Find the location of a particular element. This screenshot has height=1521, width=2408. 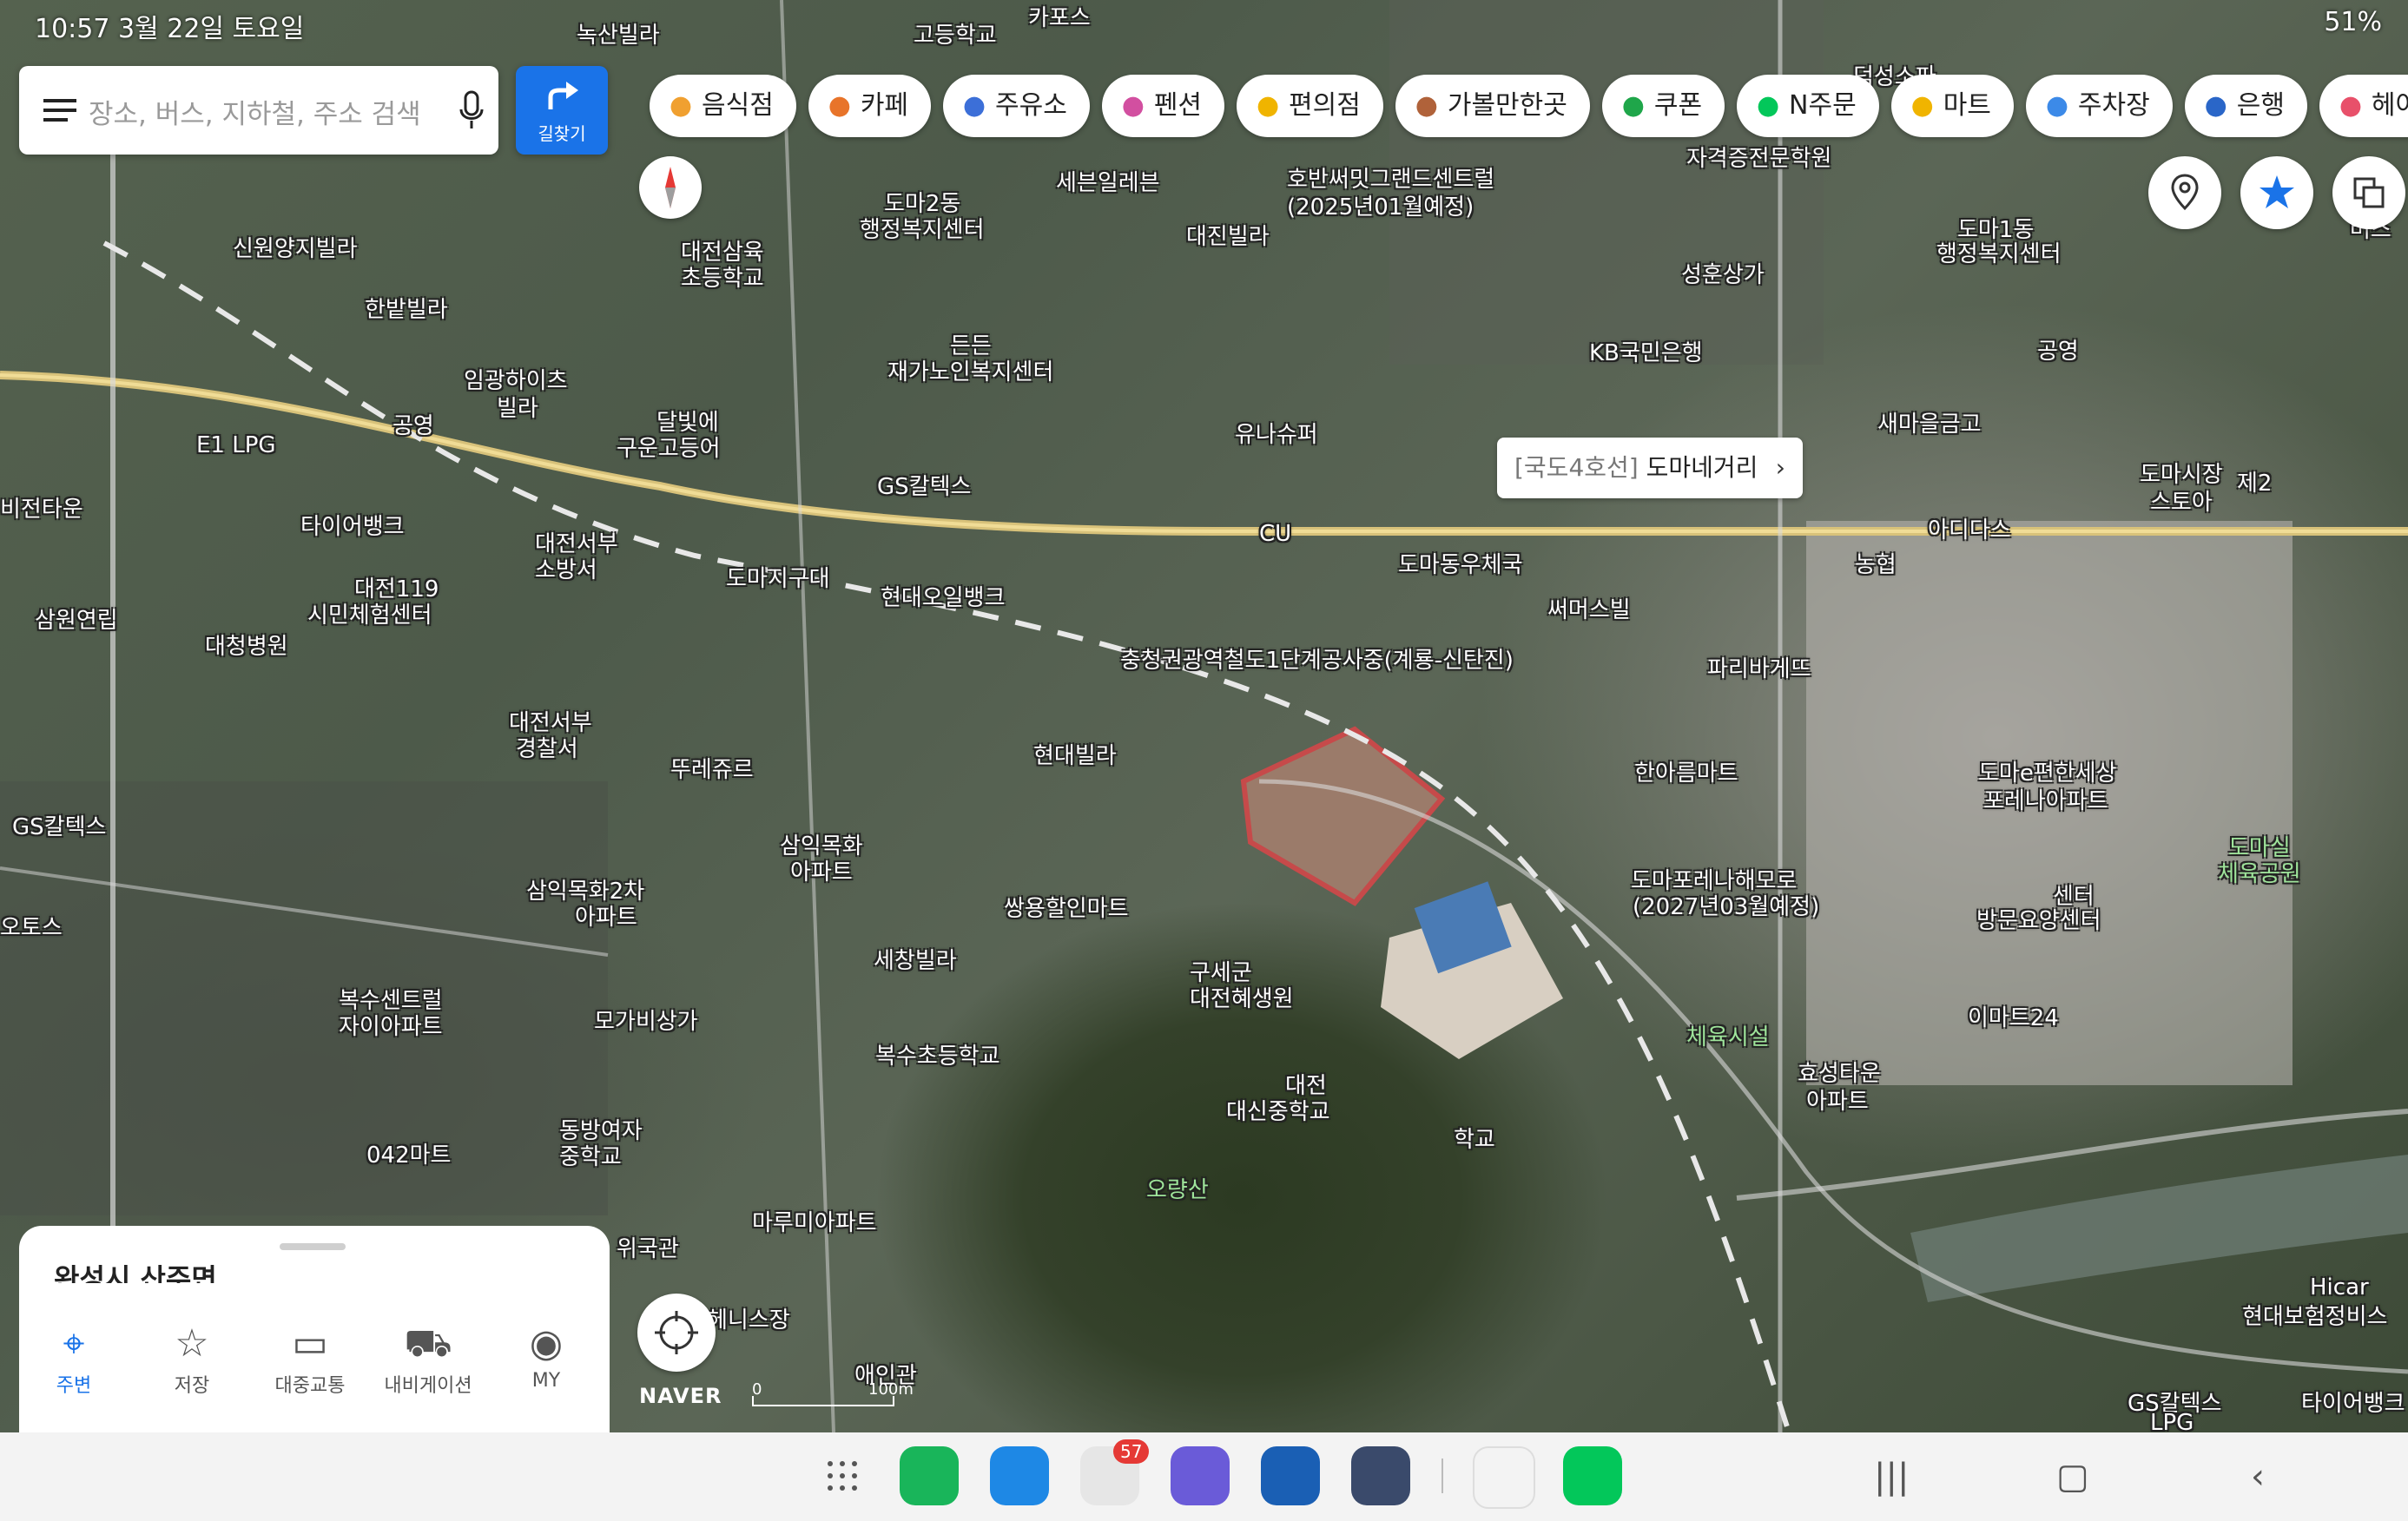

map-label: 오량산 is located at coordinates (1177, 1188).